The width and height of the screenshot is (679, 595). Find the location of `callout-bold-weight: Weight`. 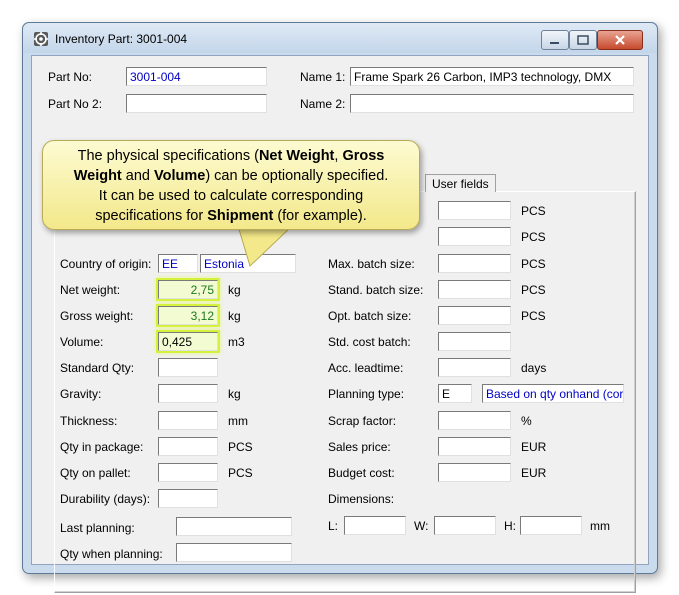

callout-bold-weight: Weight is located at coordinates (97, 176).